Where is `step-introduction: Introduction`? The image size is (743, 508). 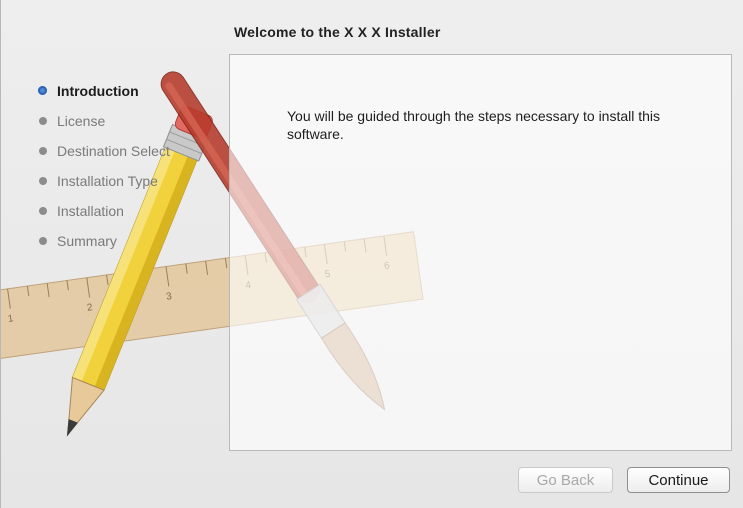
step-introduction: Introduction is located at coordinates (104, 95).